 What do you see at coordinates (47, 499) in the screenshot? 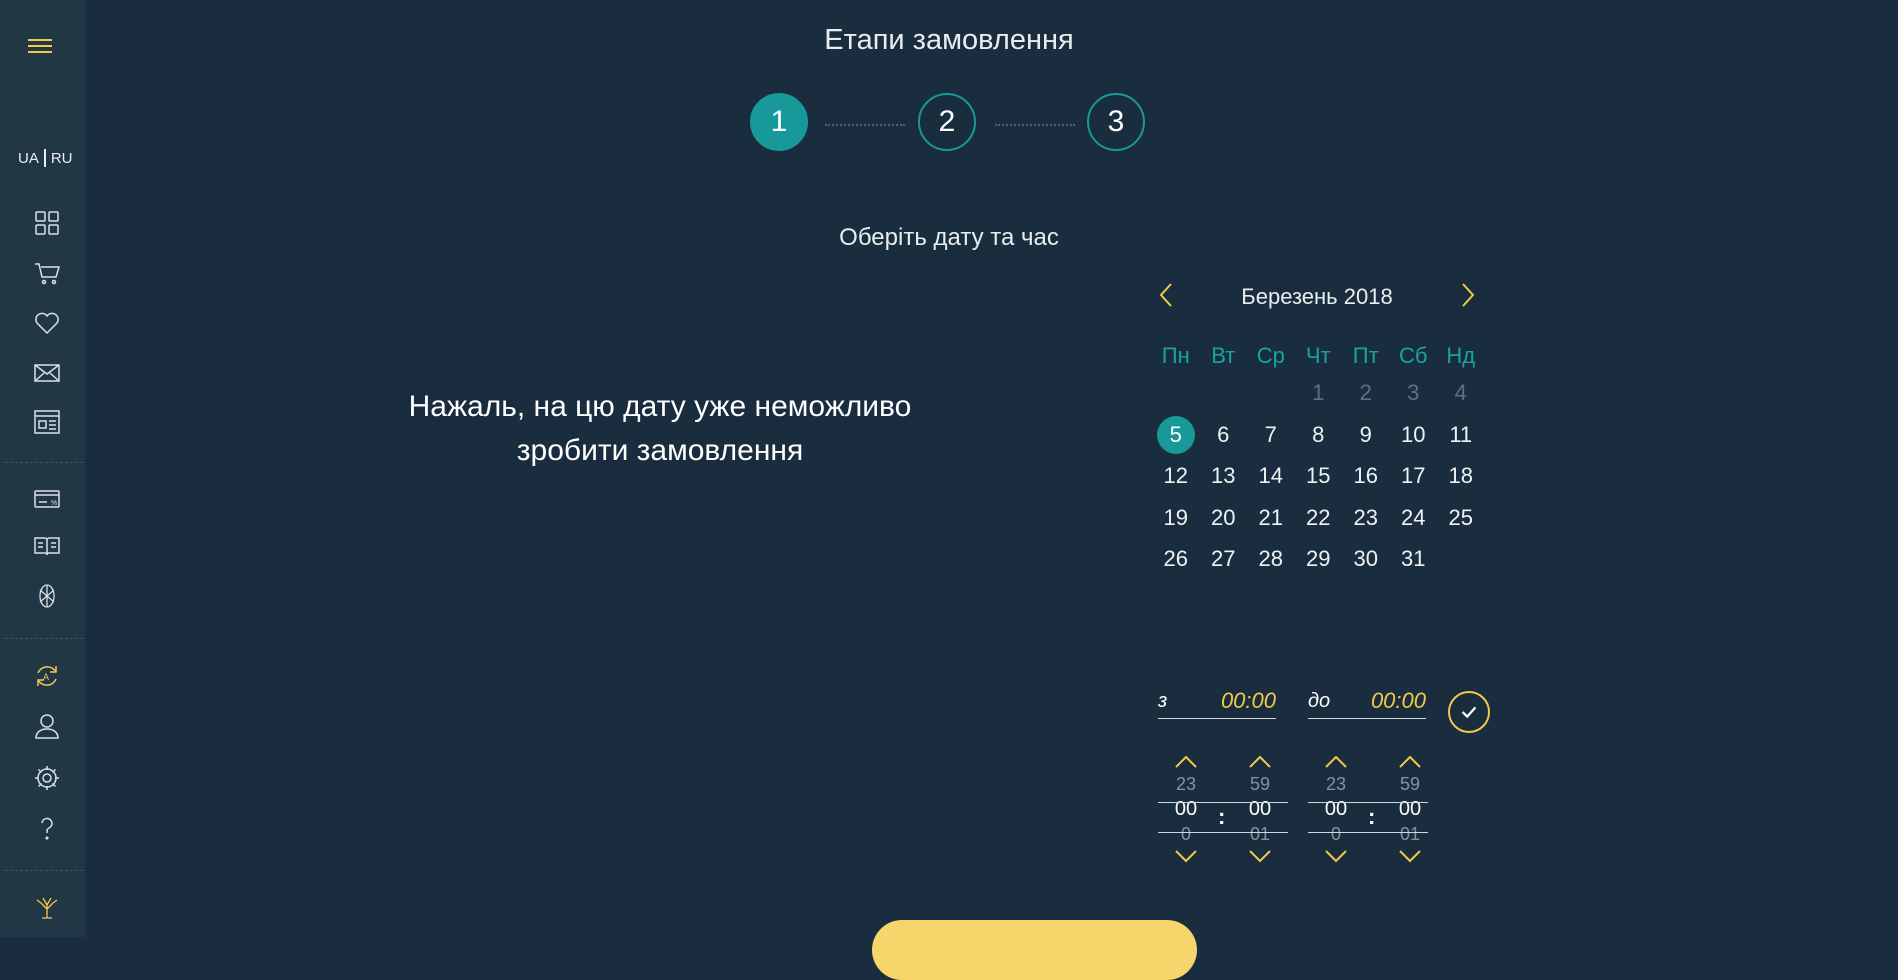
I see `sidebar-item-discounts: %` at bounding box center [47, 499].